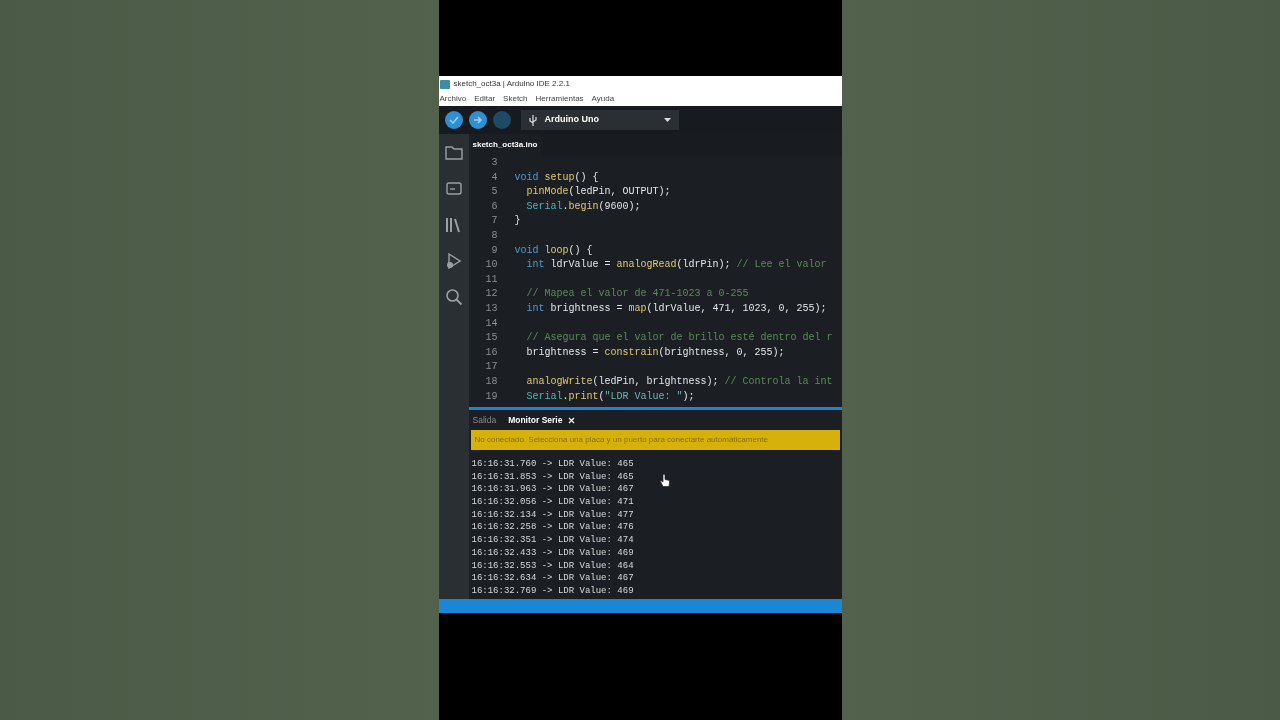  Describe the element at coordinates (453, 297) in the screenshot. I see `search-icon` at that location.